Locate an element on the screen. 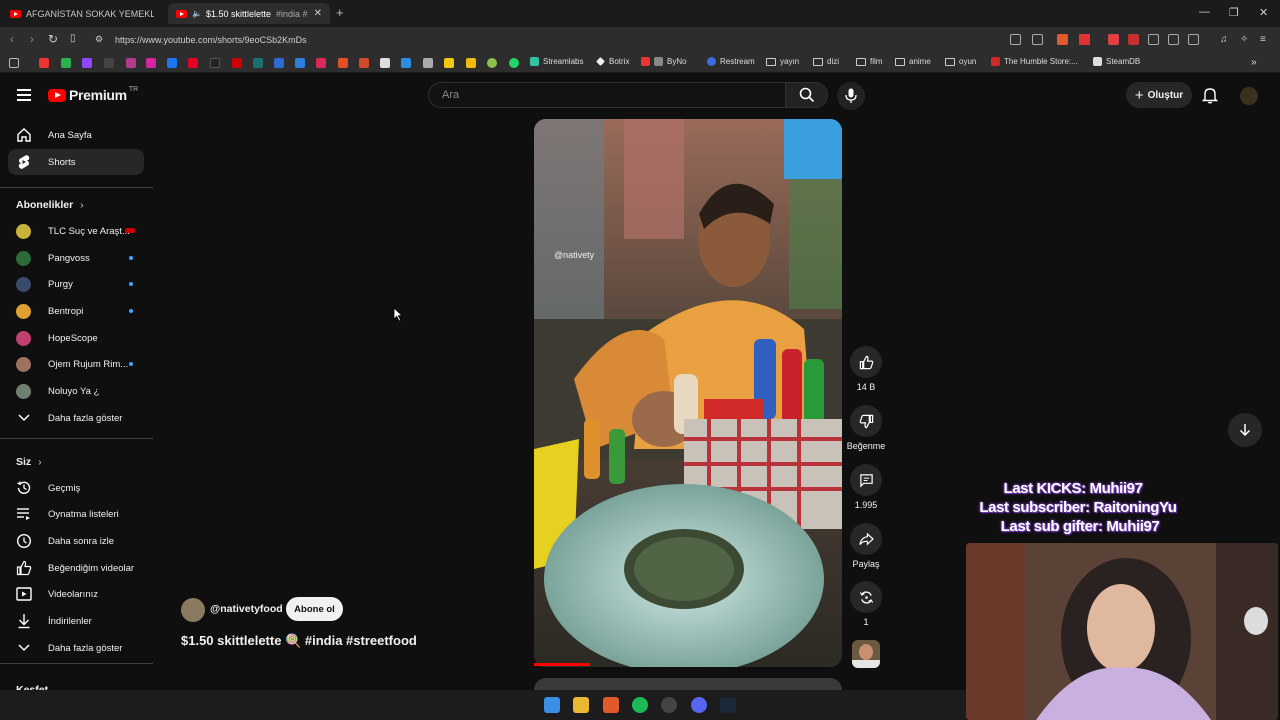  bookmark-botrix: Botrix is located at coordinates (612, 61).